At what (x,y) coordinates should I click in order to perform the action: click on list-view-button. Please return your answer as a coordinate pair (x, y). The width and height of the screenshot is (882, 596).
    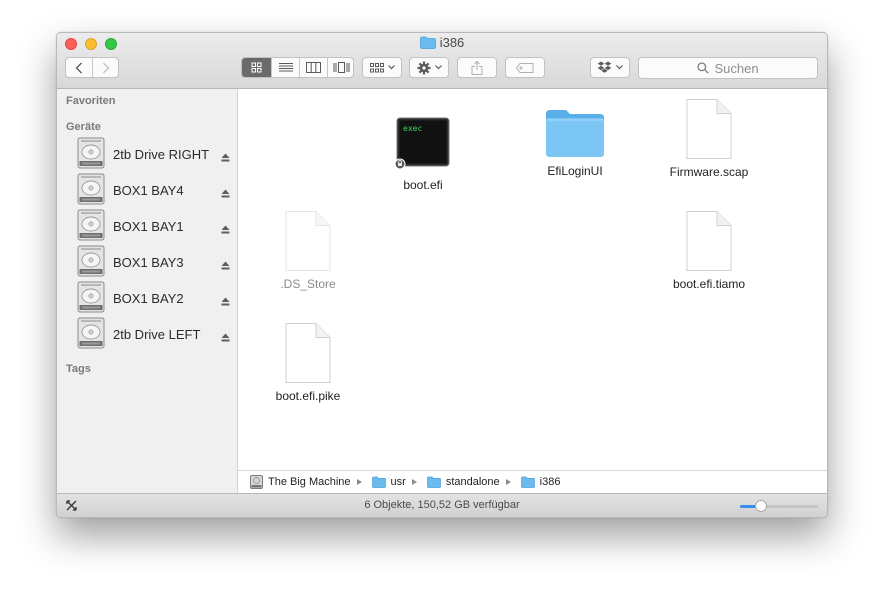
    Looking at the image, I should click on (285, 67).